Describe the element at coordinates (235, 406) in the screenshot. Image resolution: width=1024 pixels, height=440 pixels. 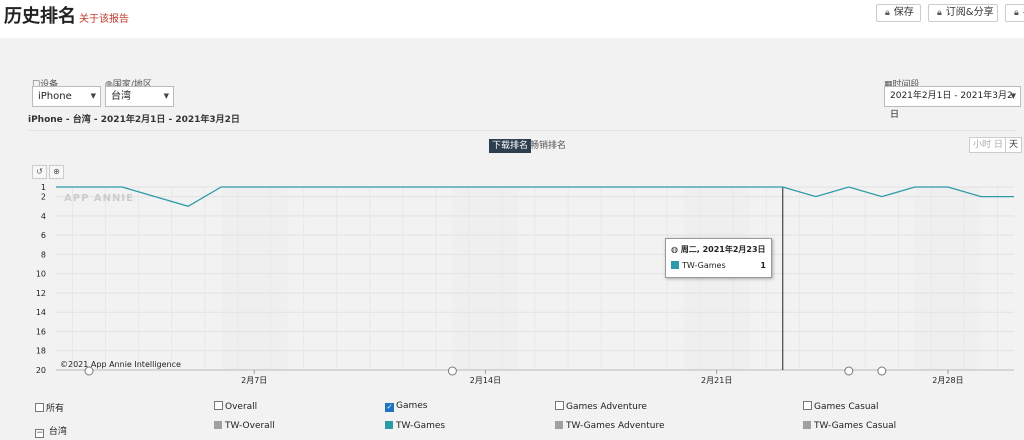
I see `legend-checkbox-overall: Overall` at that location.